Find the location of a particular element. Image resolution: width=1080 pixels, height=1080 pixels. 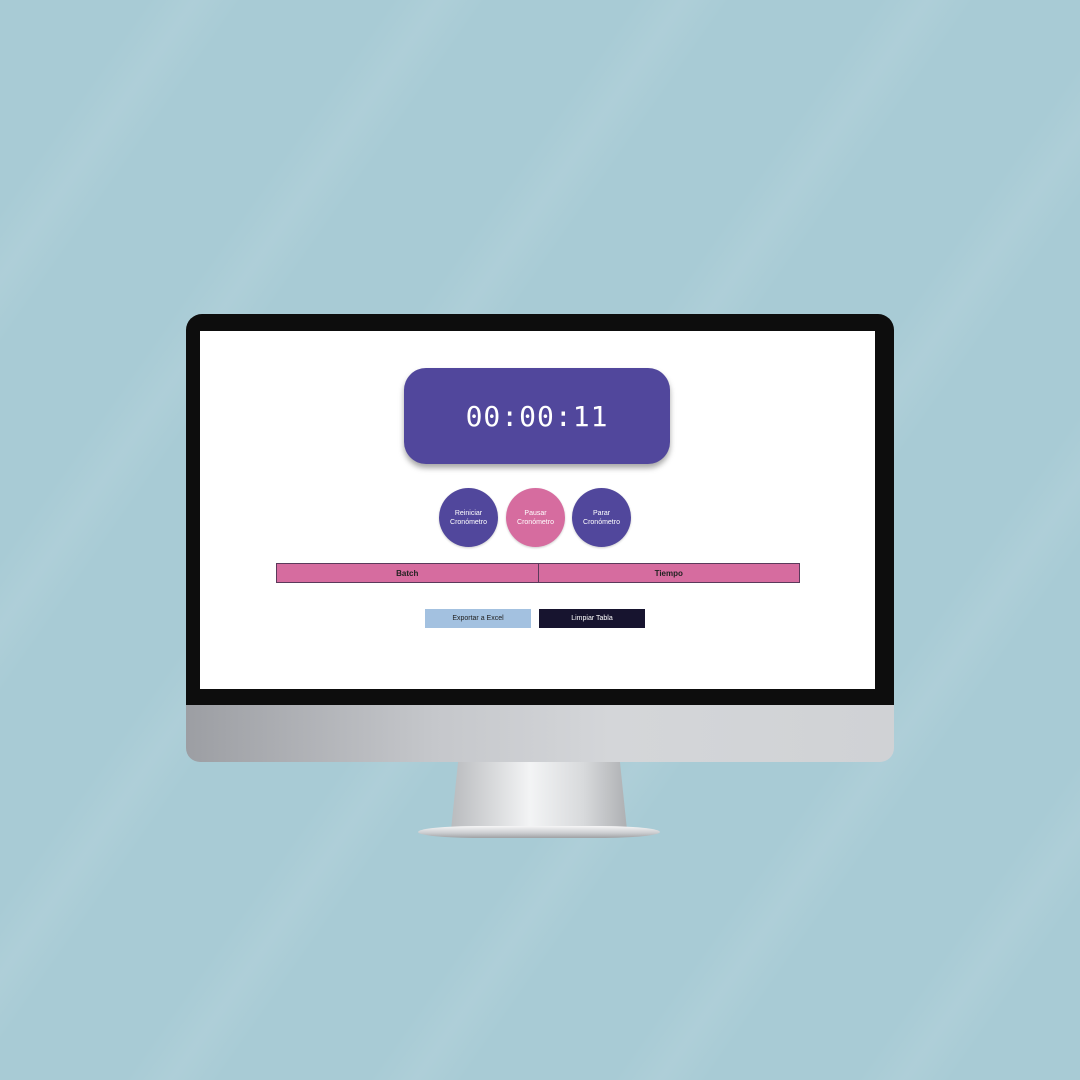

reset-stopwatch-label: Reiniciar Cronómetro is located at coordinates (468, 517).